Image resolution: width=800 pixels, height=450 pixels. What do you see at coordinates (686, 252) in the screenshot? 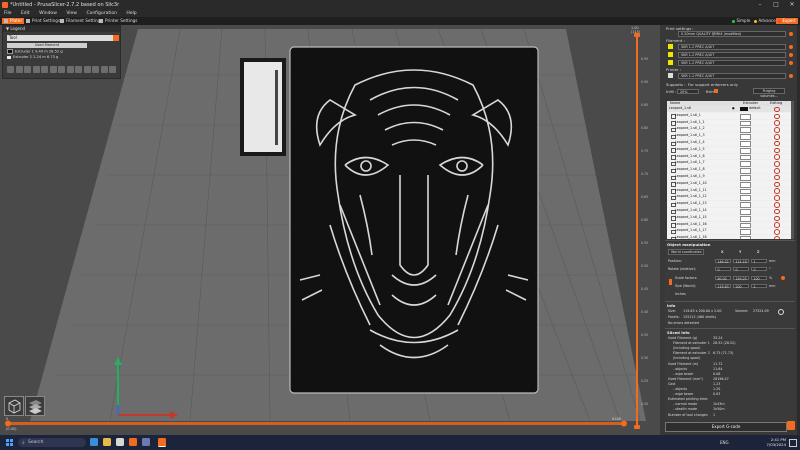
I see `coordinate-system-select: World coordinates` at bounding box center [686, 252].